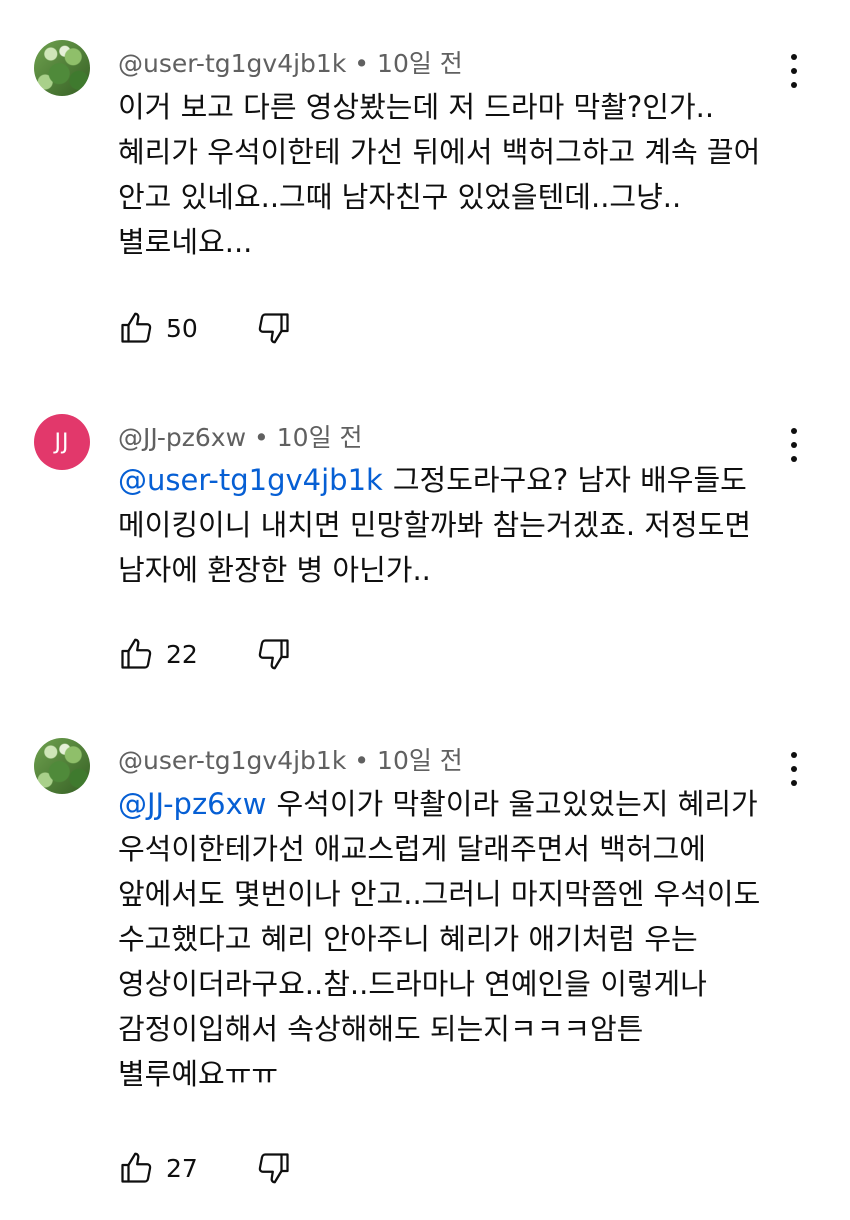 The image size is (850, 1220). I want to click on avatar: JJ, so click(62, 442).